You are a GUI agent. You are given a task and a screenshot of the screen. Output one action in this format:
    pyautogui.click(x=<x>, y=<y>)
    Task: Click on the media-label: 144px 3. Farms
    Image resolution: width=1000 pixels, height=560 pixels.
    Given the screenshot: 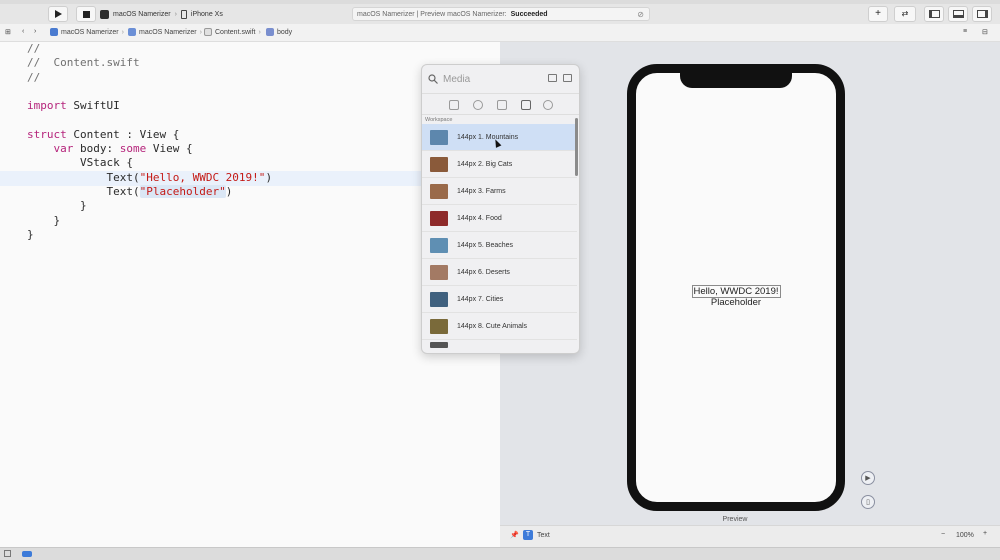 What is the action you would take?
    pyautogui.click(x=481, y=191)
    